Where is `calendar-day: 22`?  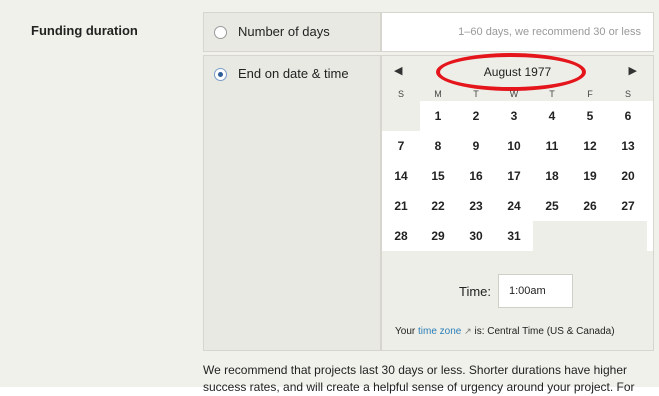 calendar-day: 22 is located at coordinates (438, 206).